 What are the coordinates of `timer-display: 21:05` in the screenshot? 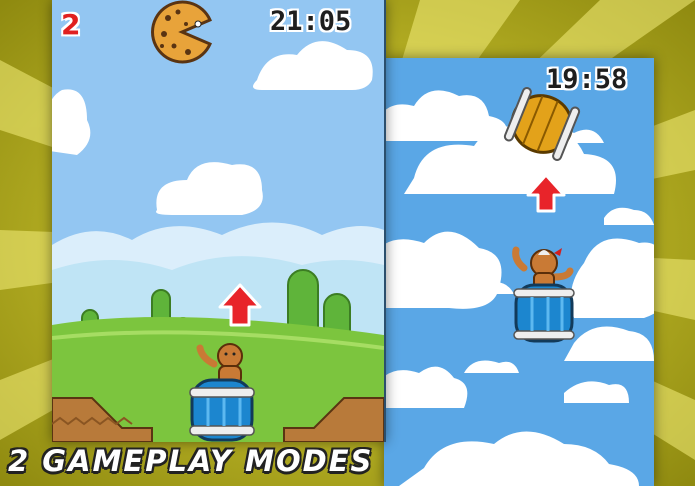 It's located at (311, 21).